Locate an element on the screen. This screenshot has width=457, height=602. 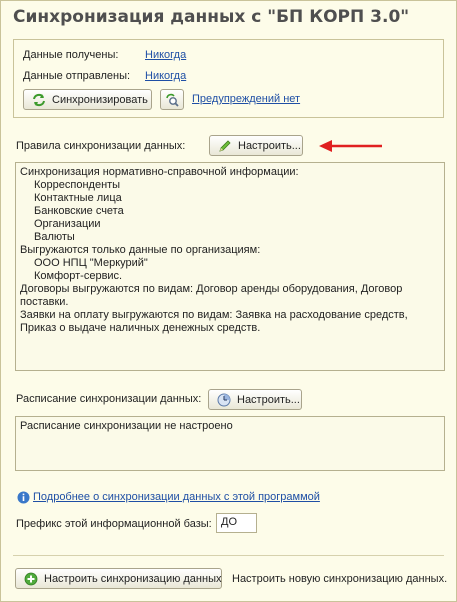
warnings-link: Предупреждений нет is located at coordinates (246, 99).